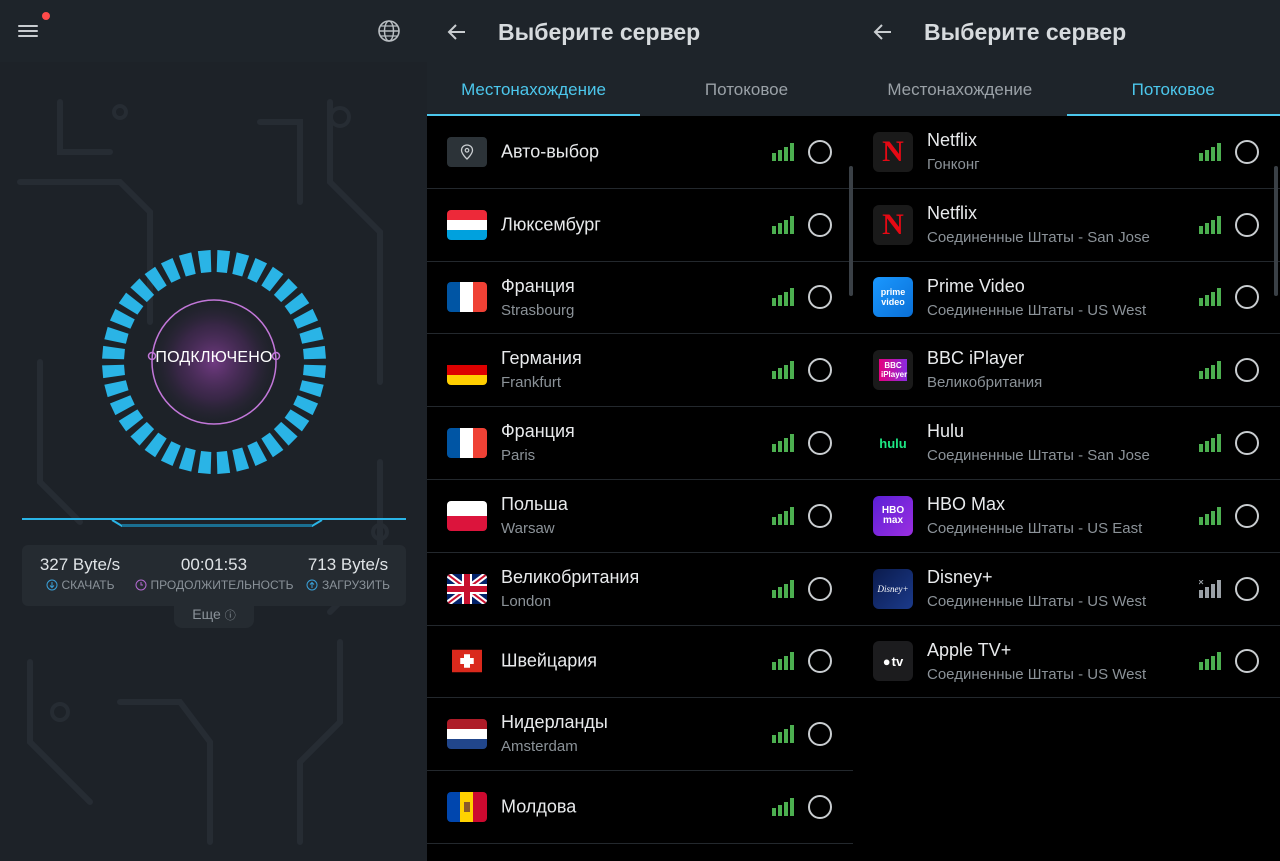 The width and height of the screenshot is (1280, 861). Describe the element at coordinates (966, 503) in the screenshot. I see `service-name: HBO Max` at that location.